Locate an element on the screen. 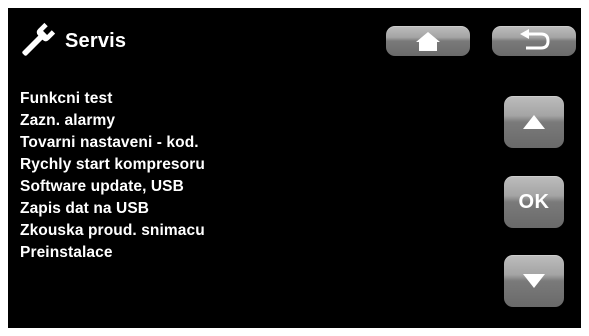  home-button is located at coordinates (428, 41).